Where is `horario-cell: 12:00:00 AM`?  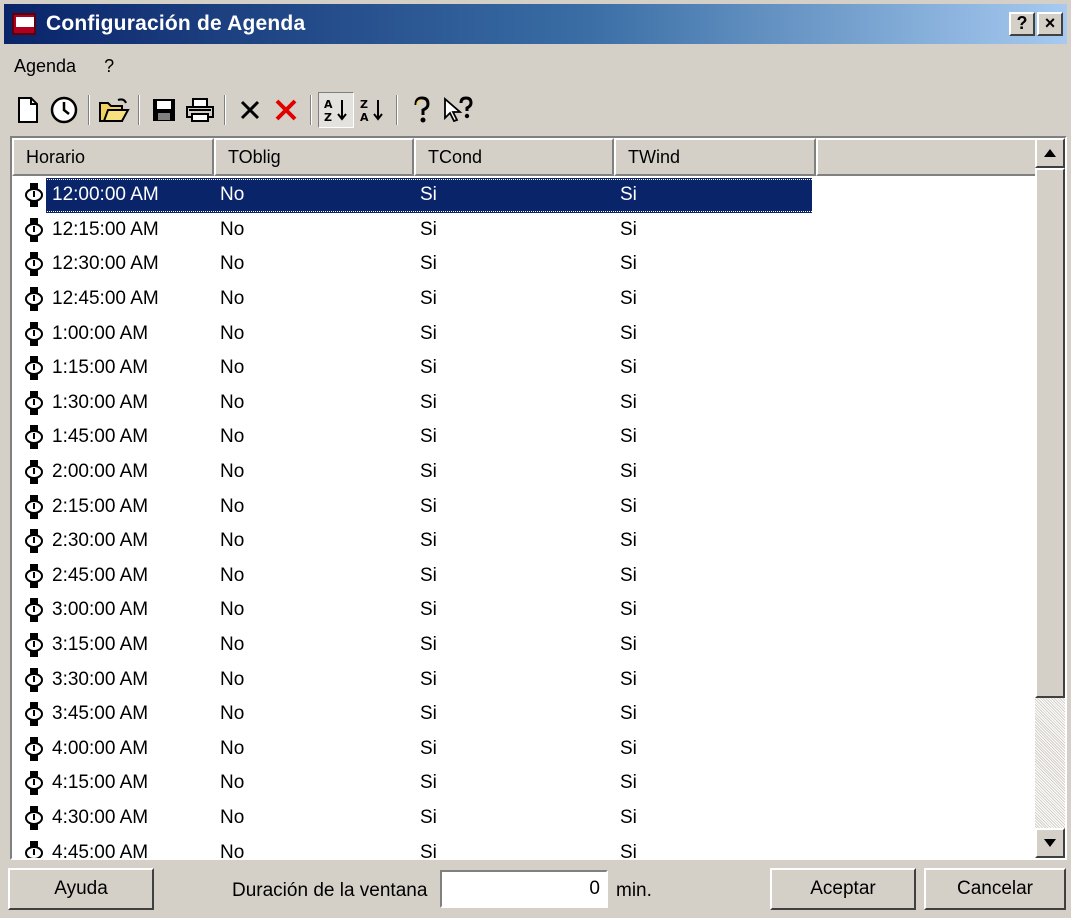
horario-cell: 12:00:00 AM is located at coordinates (112, 195).